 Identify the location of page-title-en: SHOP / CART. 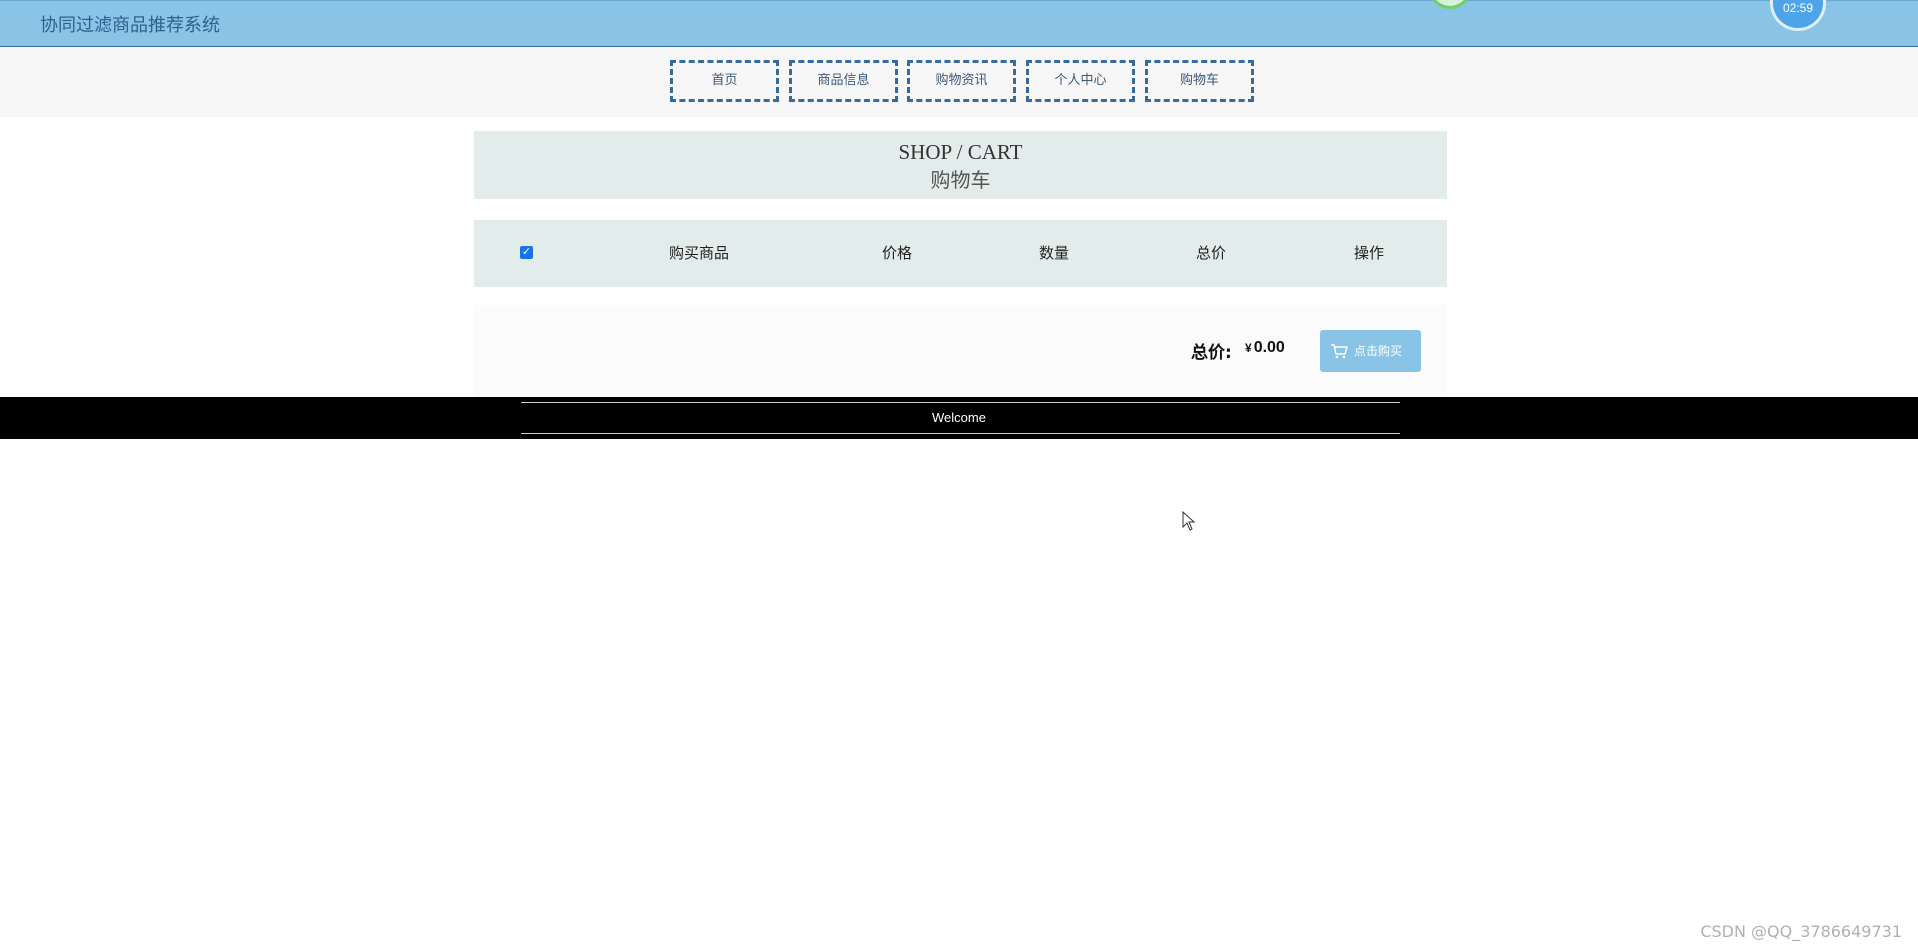
(960, 152).